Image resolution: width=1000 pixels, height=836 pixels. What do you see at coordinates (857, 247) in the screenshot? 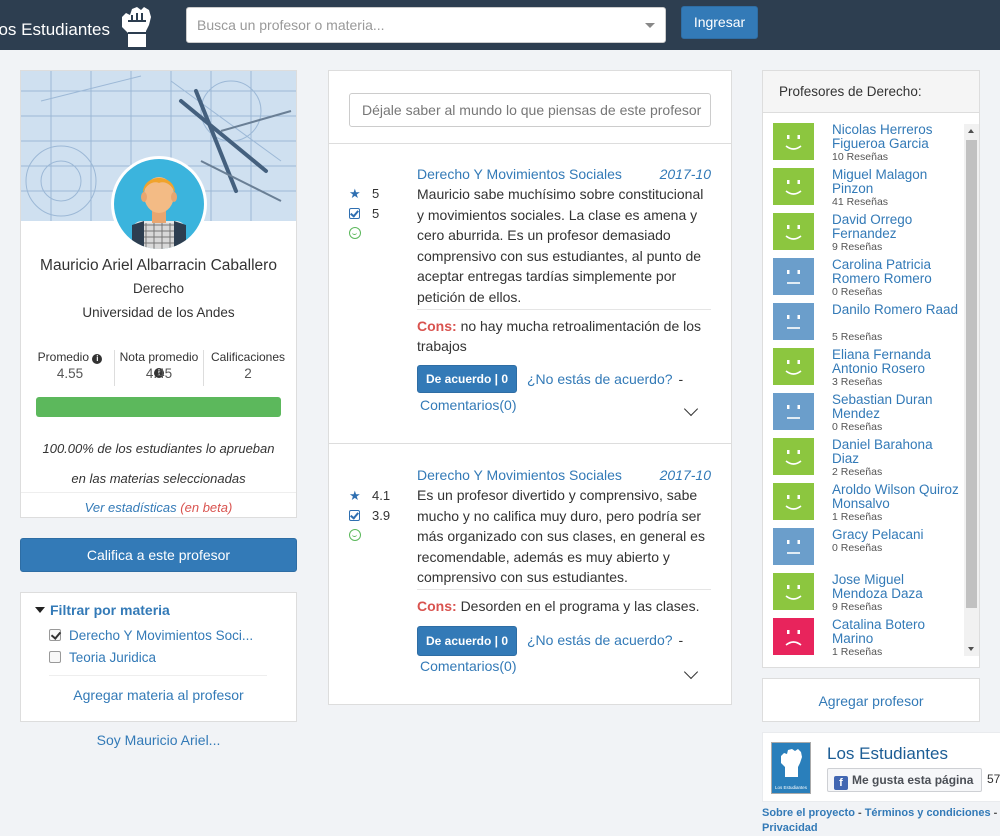
I see `review-count: 9 Reseñas` at bounding box center [857, 247].